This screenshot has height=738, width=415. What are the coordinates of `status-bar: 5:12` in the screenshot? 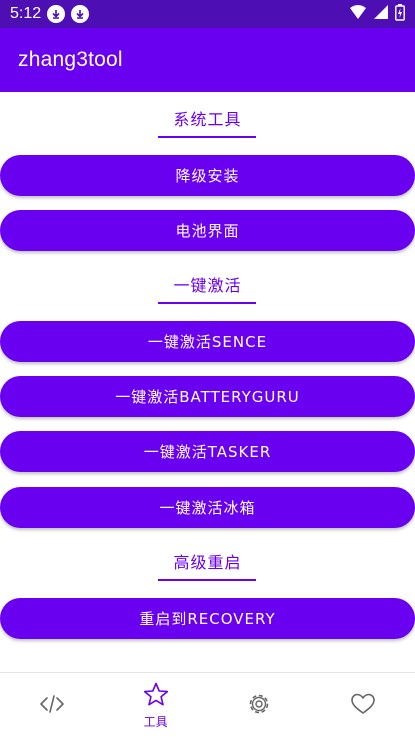 It's located at (207, 14).